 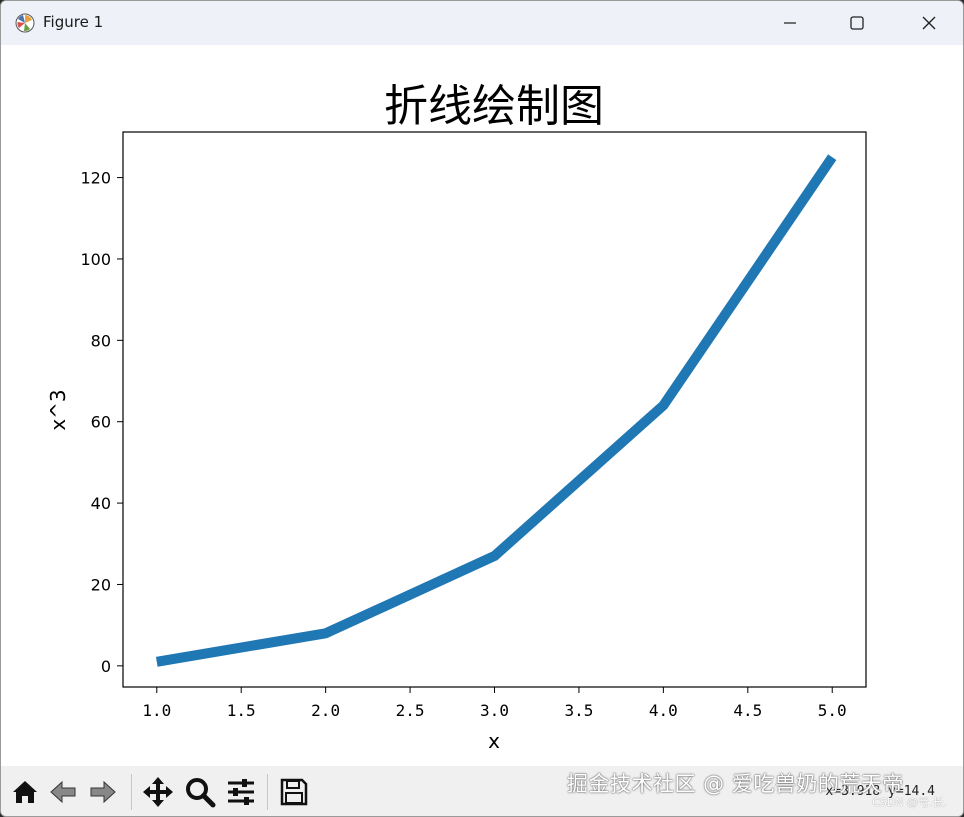 What do you see at coordinates (494, 741) in the screenshot?
I see `x-axis-label: x` at bounding box center [494, 741].